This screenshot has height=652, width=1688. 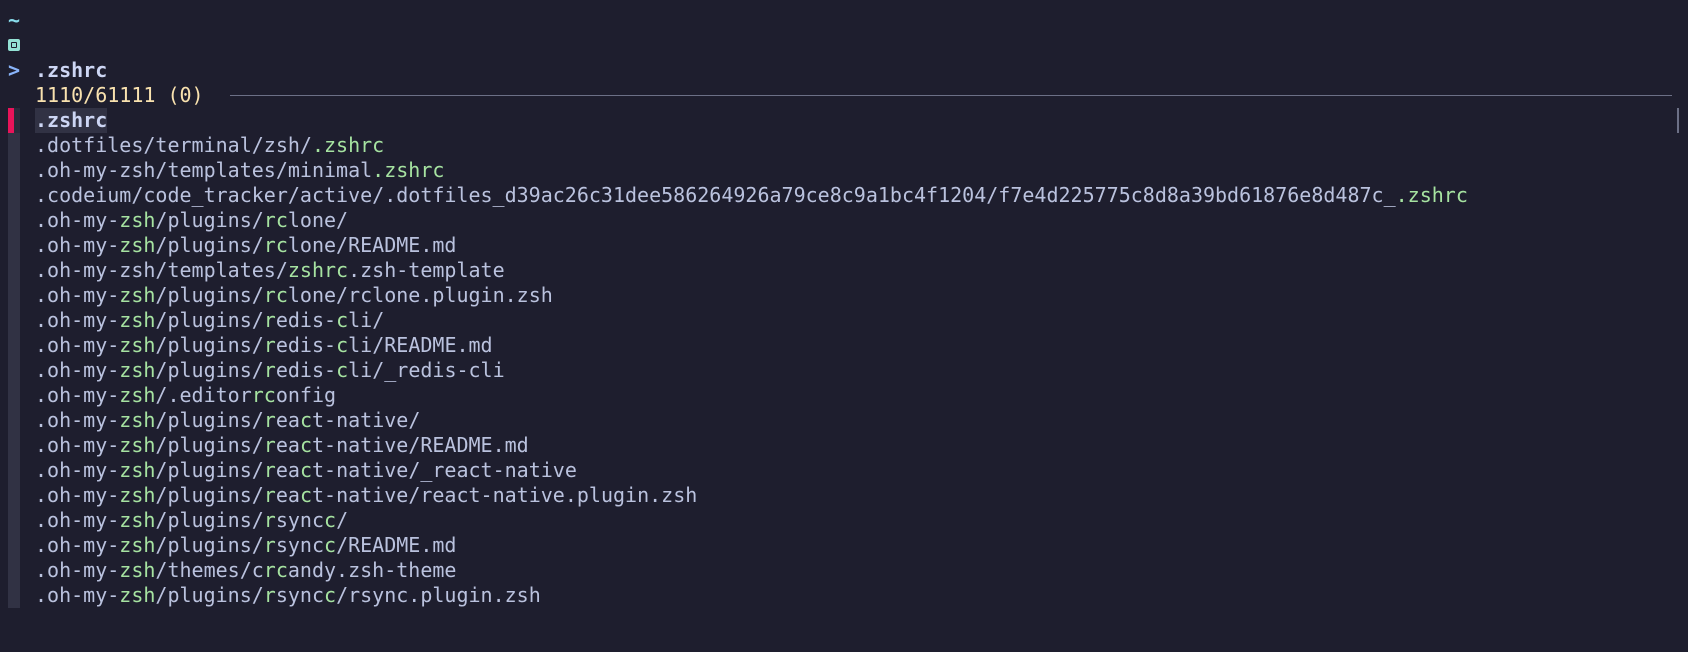 What do you see at coordinates (161, 270) in the screenshot?
I see `path-text: .oh-my-zsh/templates/` at bounding box center [161, 270].